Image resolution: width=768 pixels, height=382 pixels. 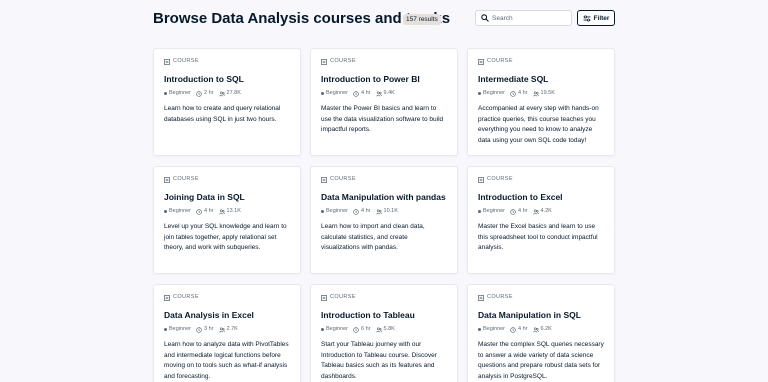 I want to click on card-title: Introduction to Excel, so click(x=541, y=197).